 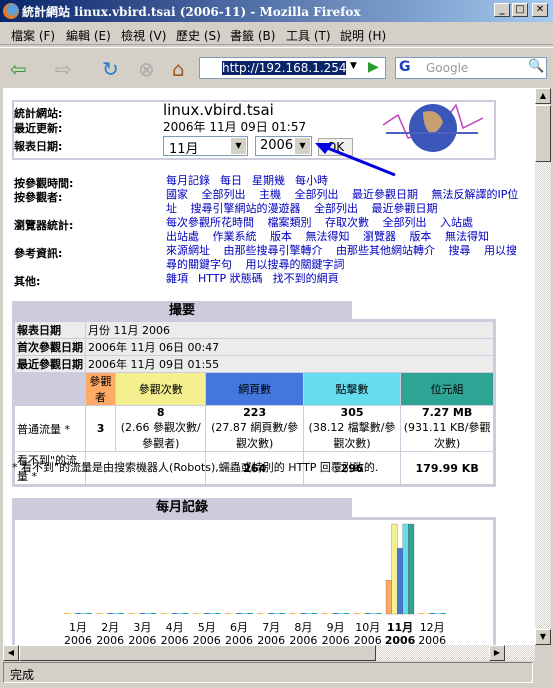 What do you see at coordinates (447, 68) in the screenshot?
I see `search-input: Google` at bounding box center [447, 68].